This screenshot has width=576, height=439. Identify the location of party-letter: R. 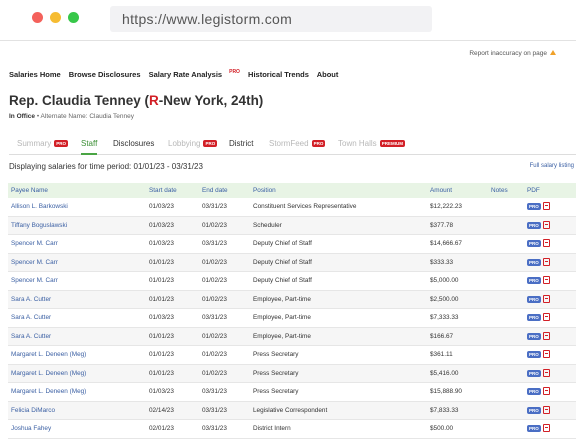
(154, 100).